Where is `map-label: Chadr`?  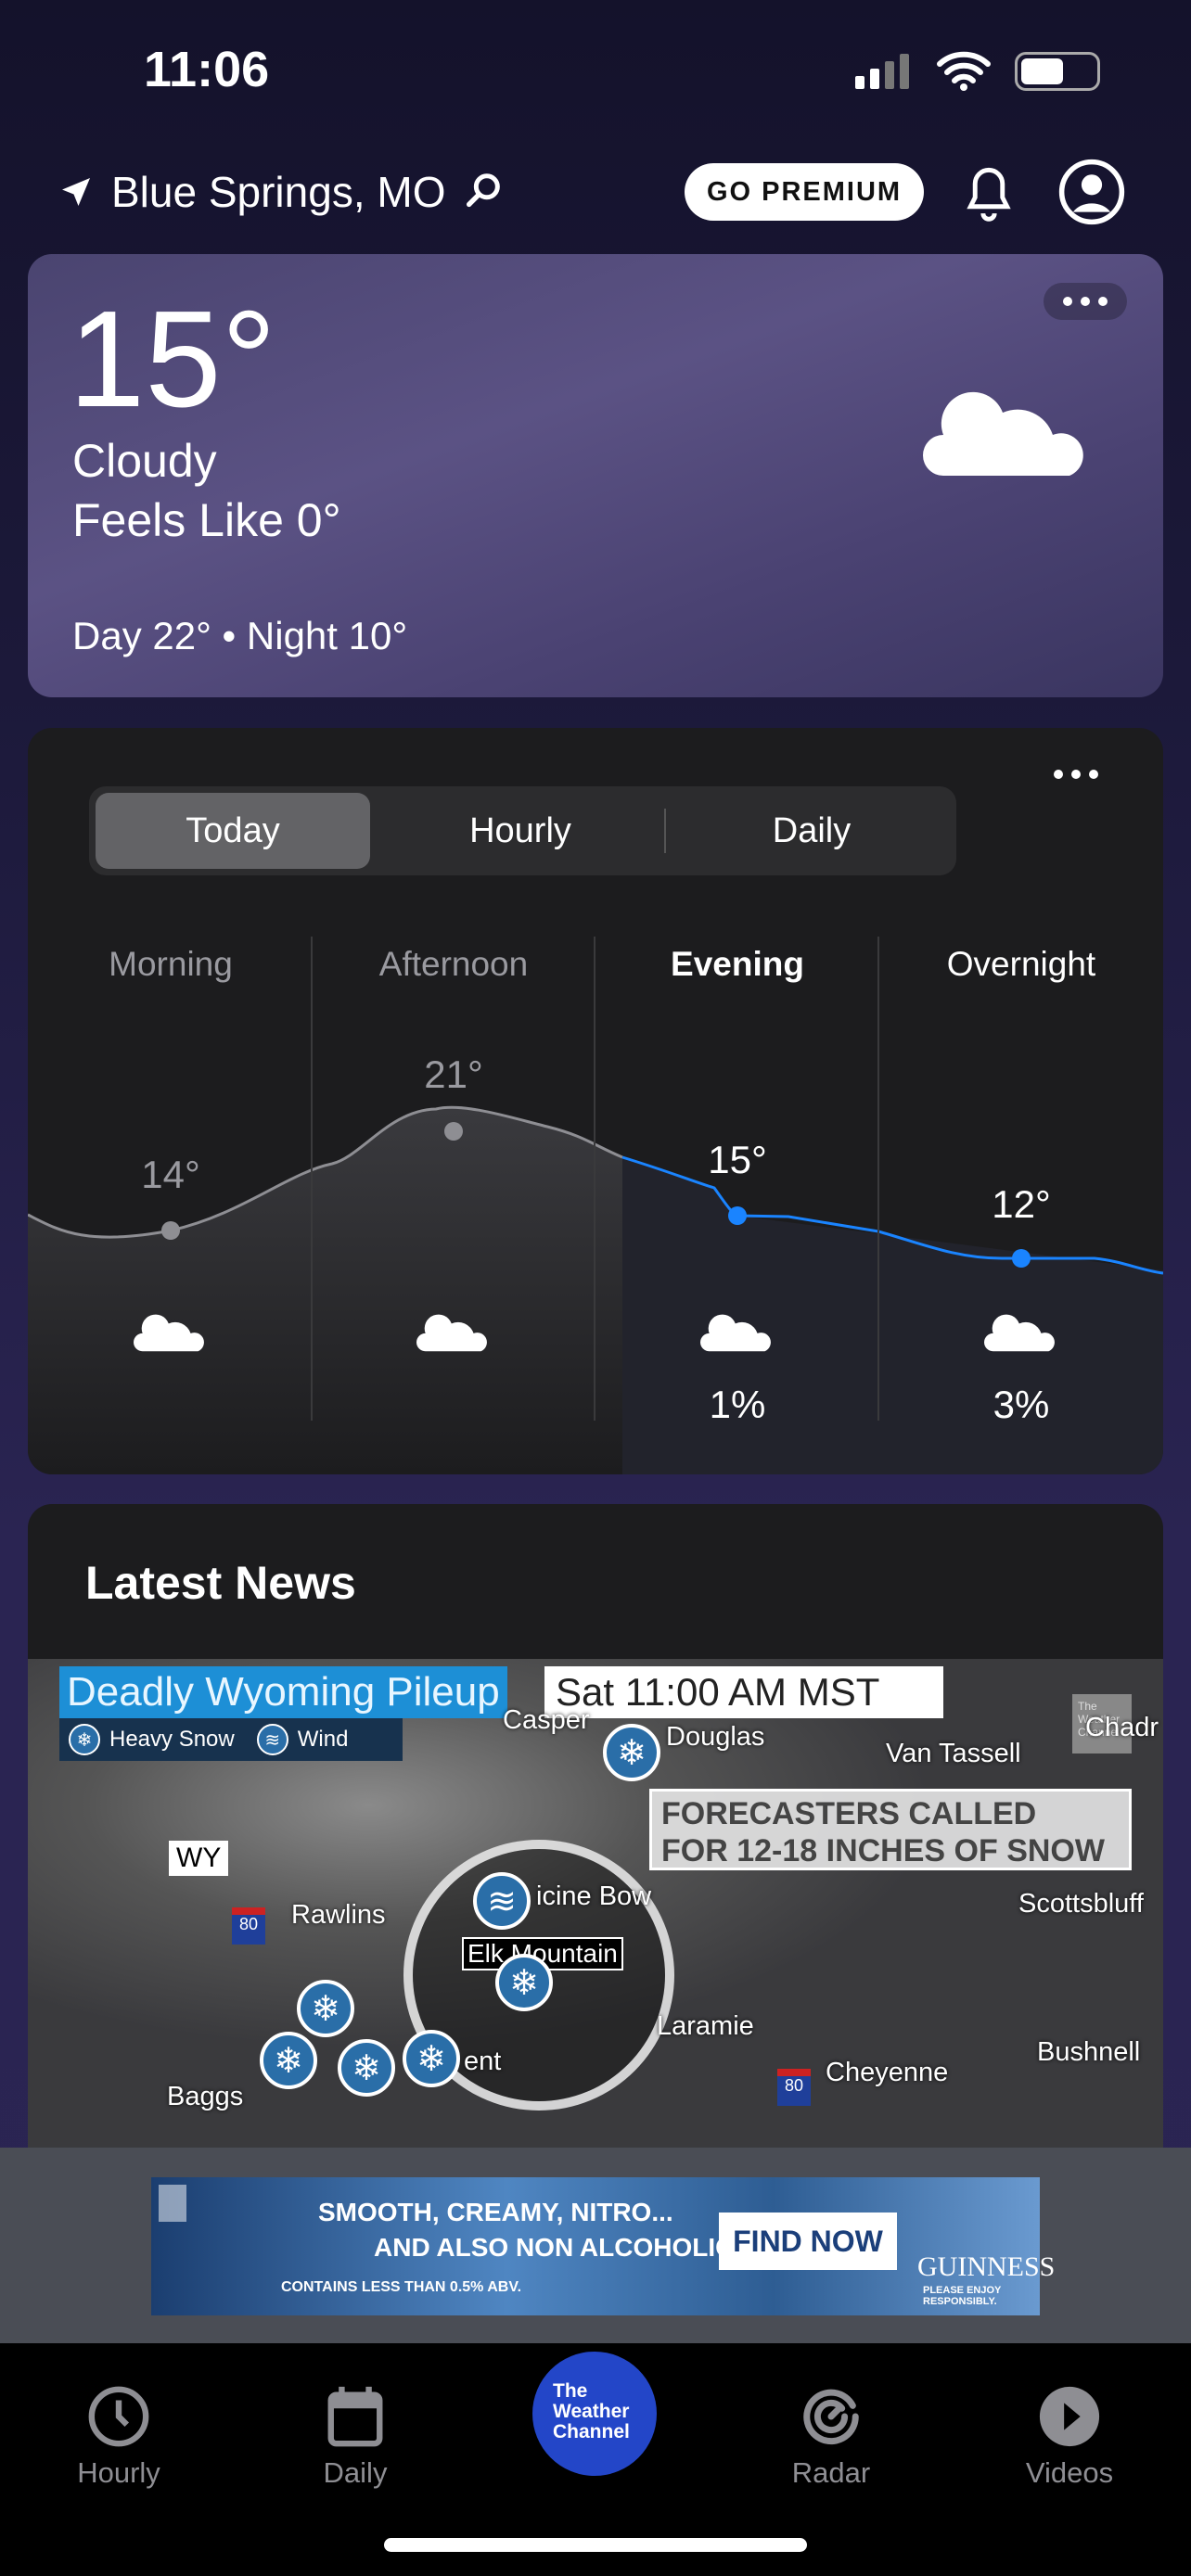 map-label: Chadr is located at coordinates (1122, 1727).